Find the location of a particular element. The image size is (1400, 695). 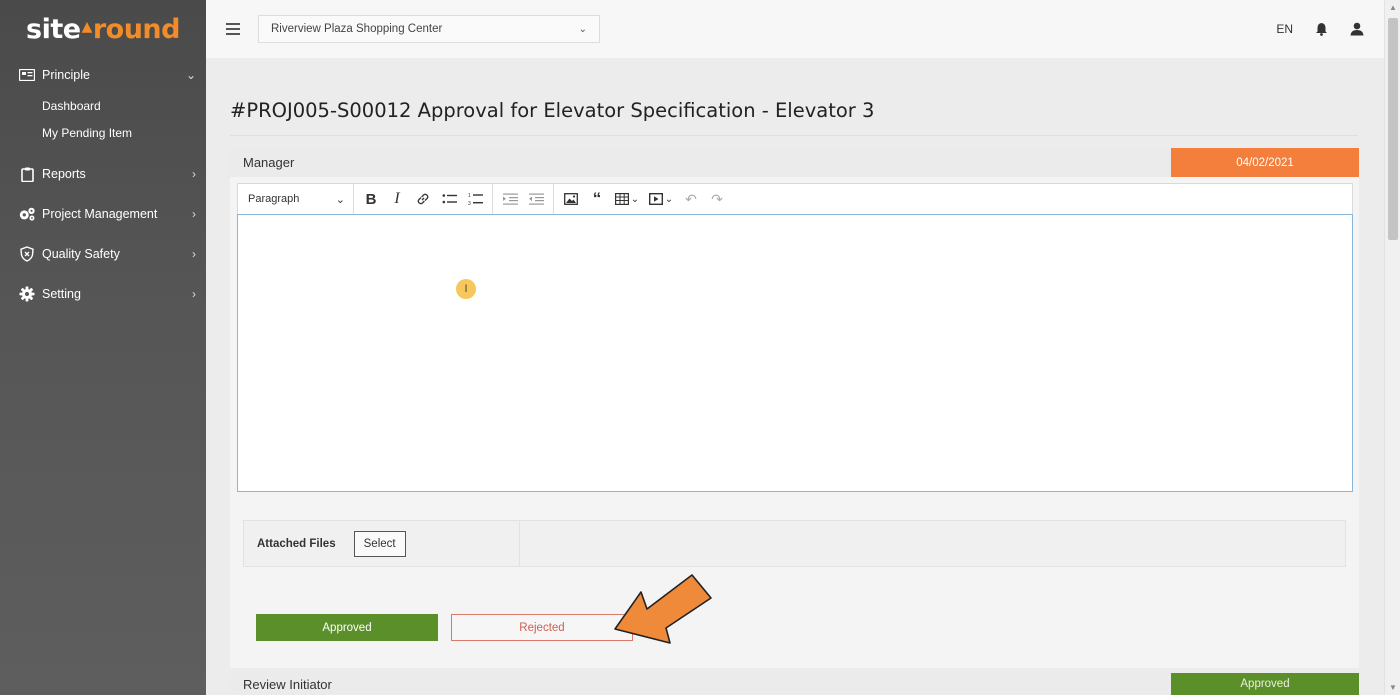

logo-triangle-icon: ▲ is located at coordinates (87, 27).